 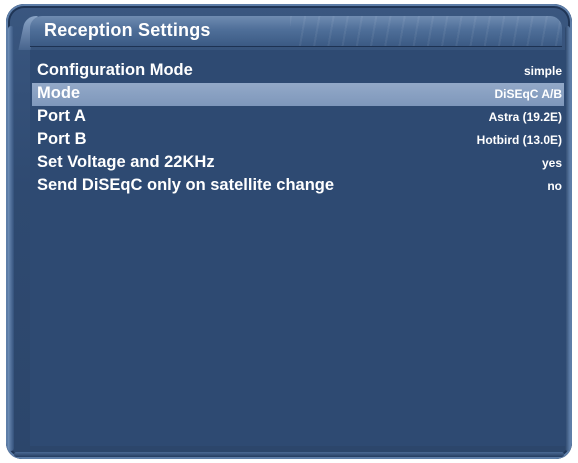 What do you see at coordinates (298, 163) in the screenshot?
I see `setting-row-voltage-22khz: Set Voltage and 22KHz yes` at bounding box center [298, 163].